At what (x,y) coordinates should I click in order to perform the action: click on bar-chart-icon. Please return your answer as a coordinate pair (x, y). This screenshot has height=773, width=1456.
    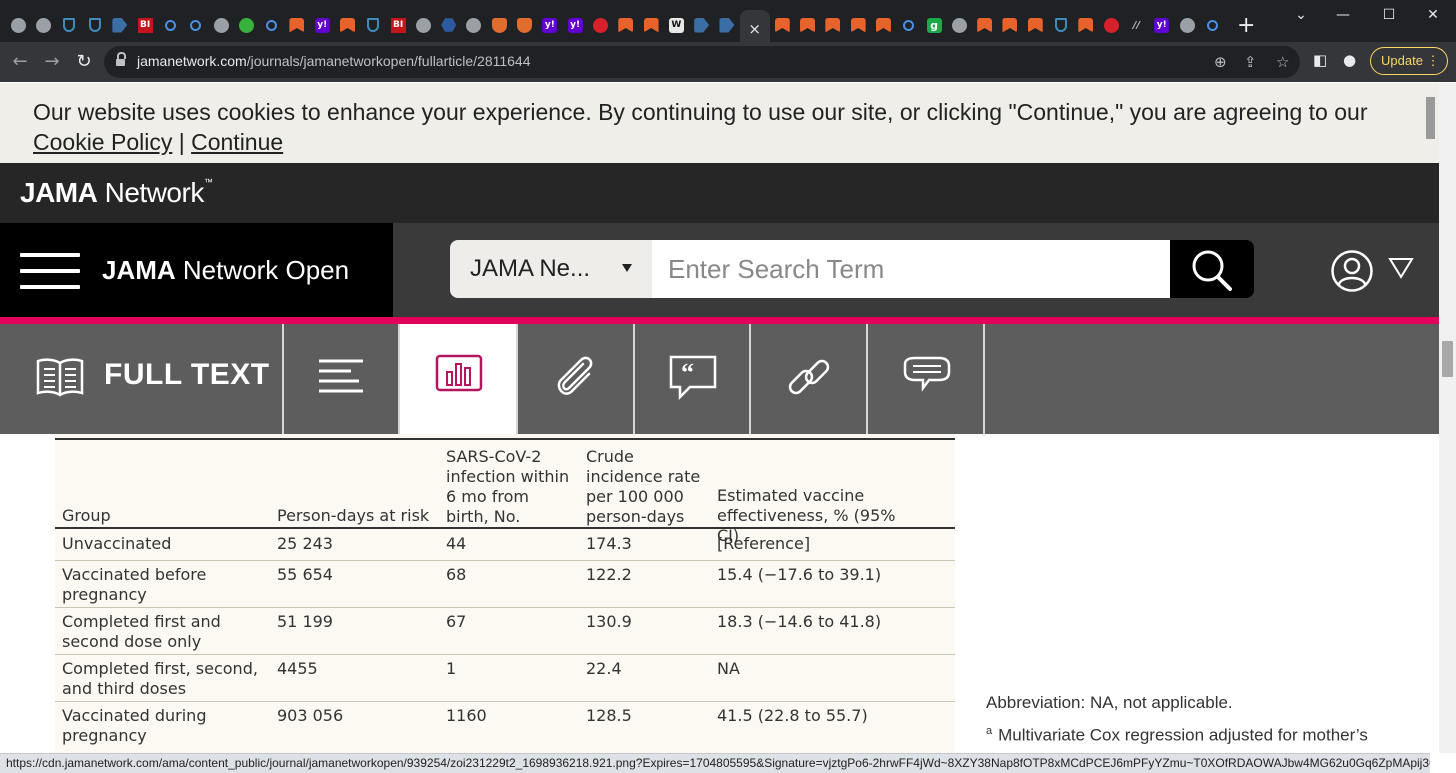
    Looking at the image, I should click on (459, 373).